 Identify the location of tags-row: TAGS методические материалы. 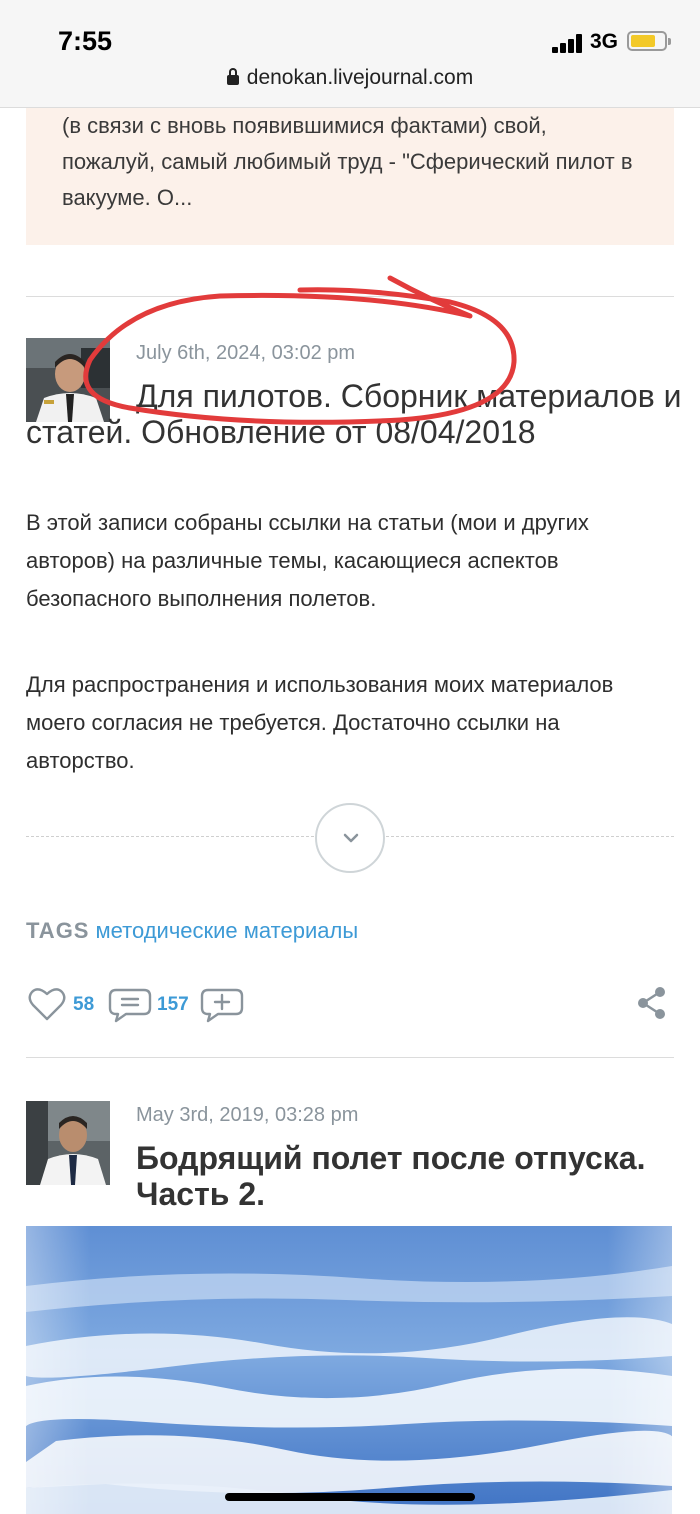
(192, 931).